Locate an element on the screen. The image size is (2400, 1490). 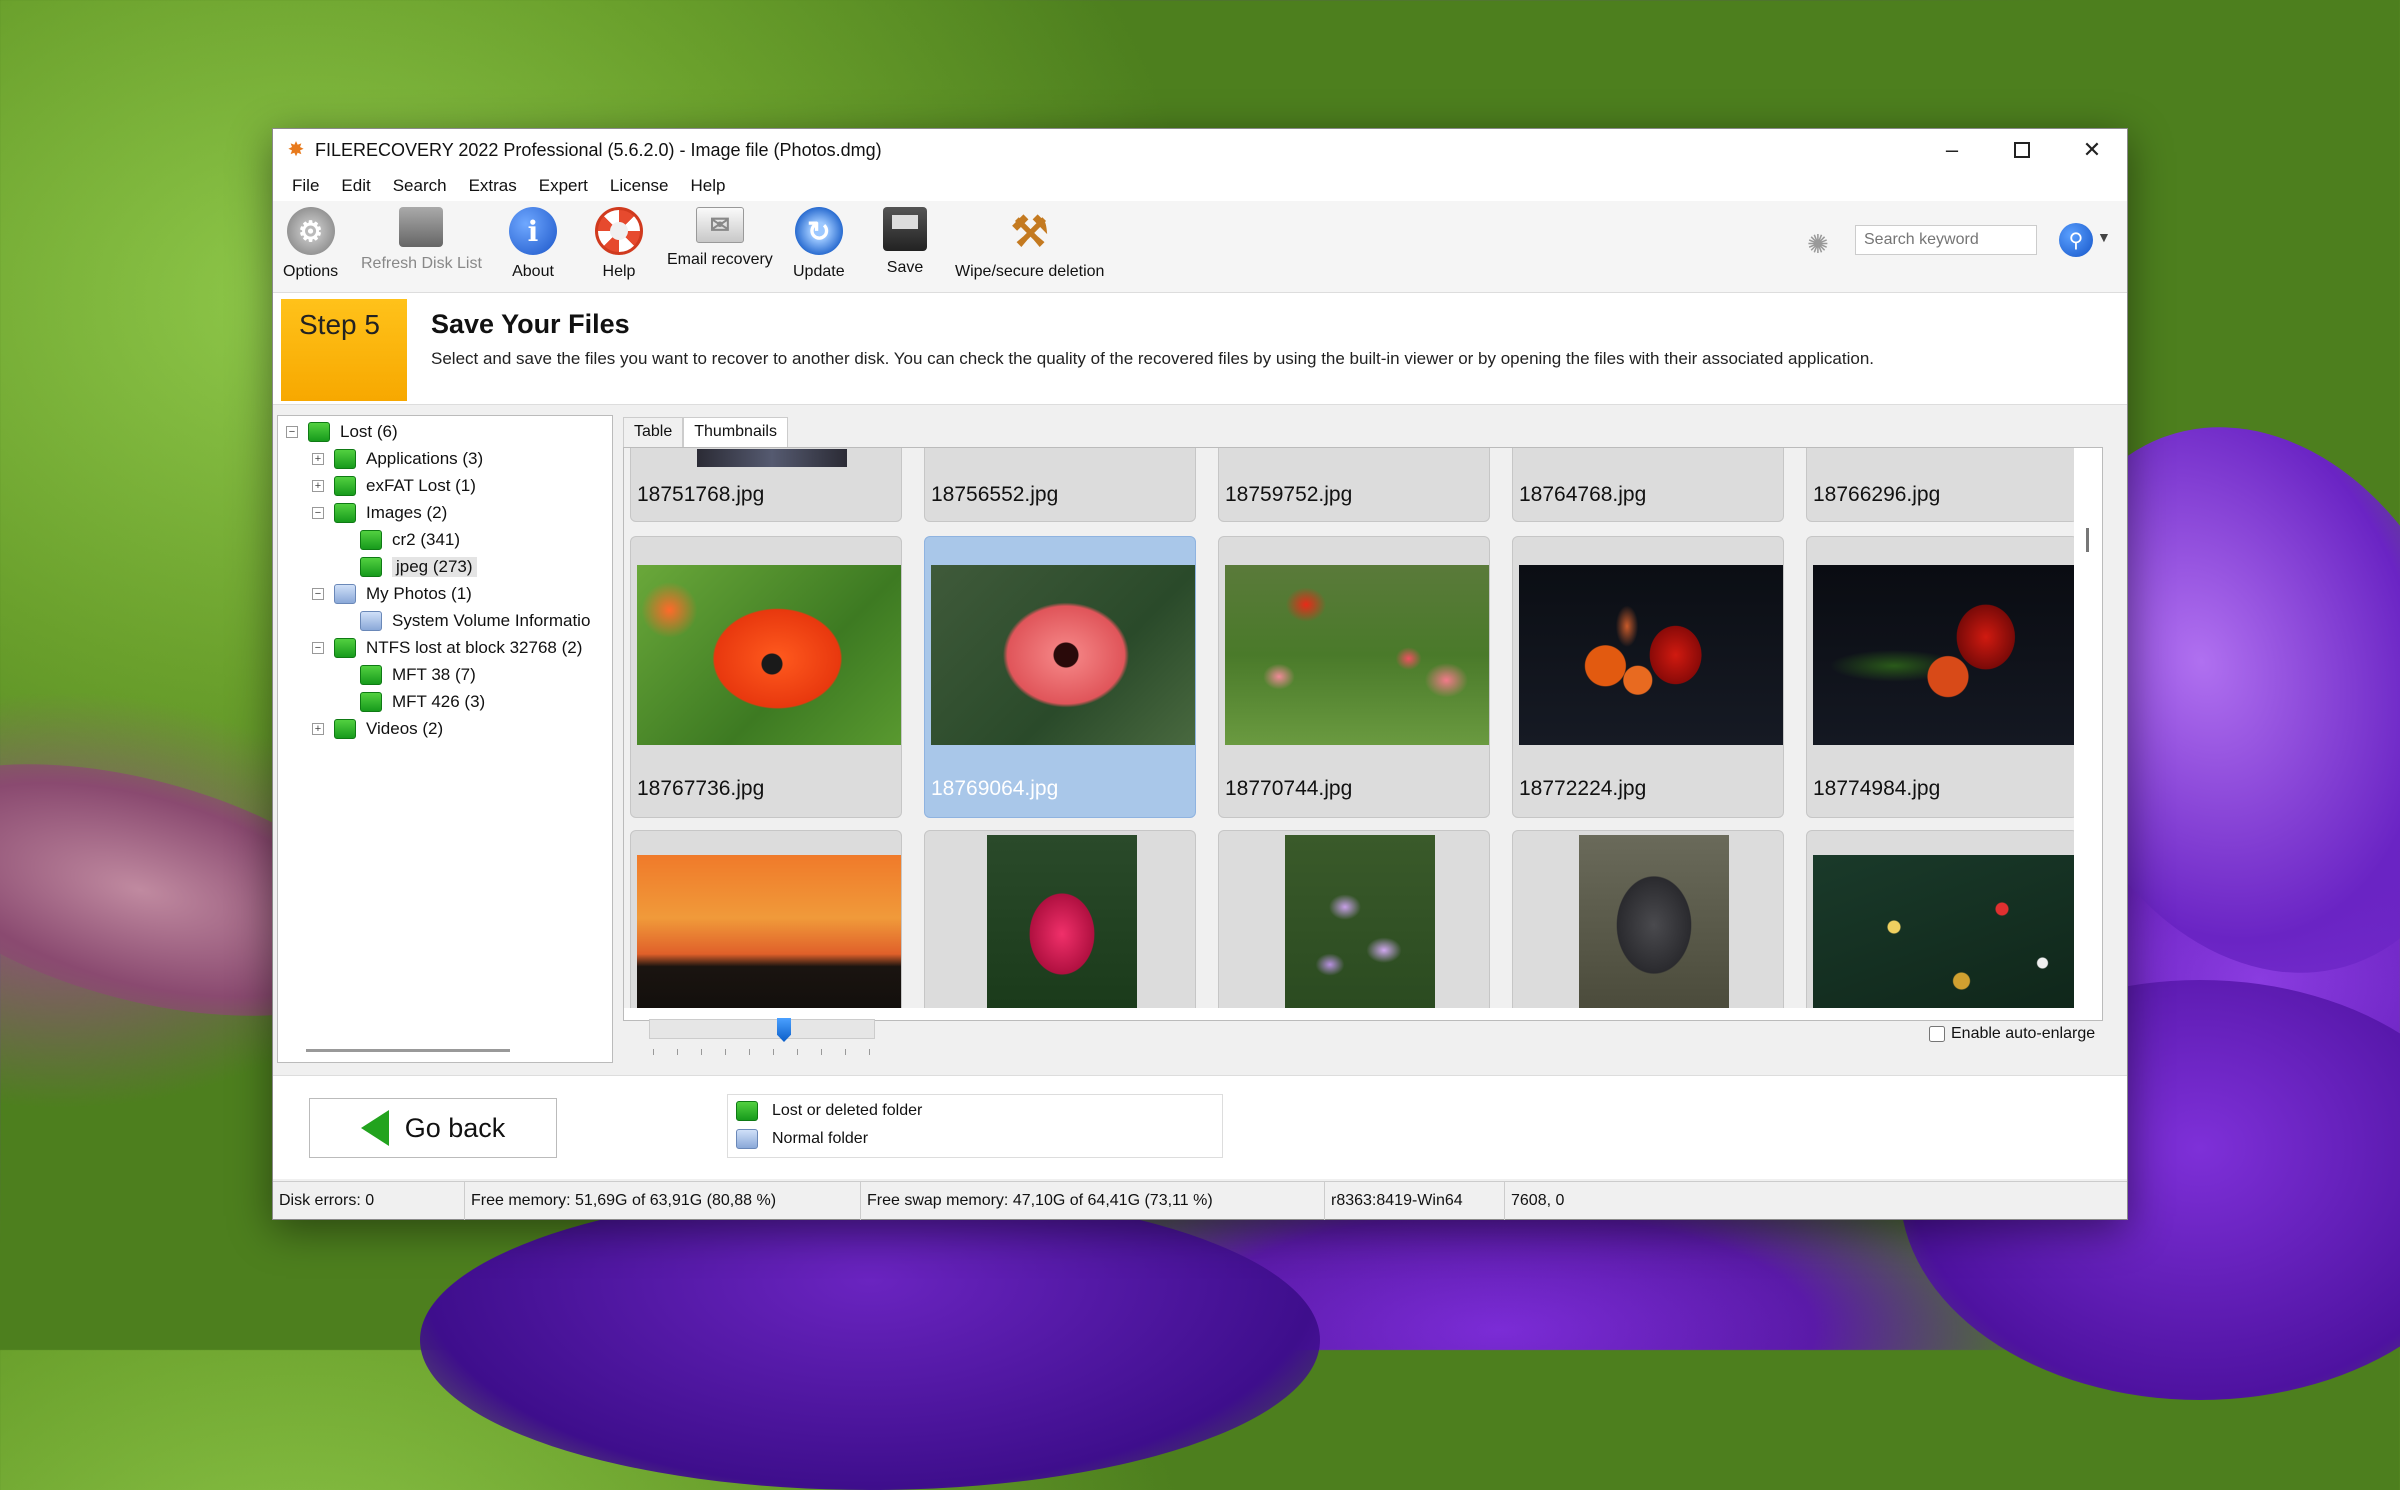
thumbnail-tile: 18764768.jpg is located at coordinates (1648, 485).